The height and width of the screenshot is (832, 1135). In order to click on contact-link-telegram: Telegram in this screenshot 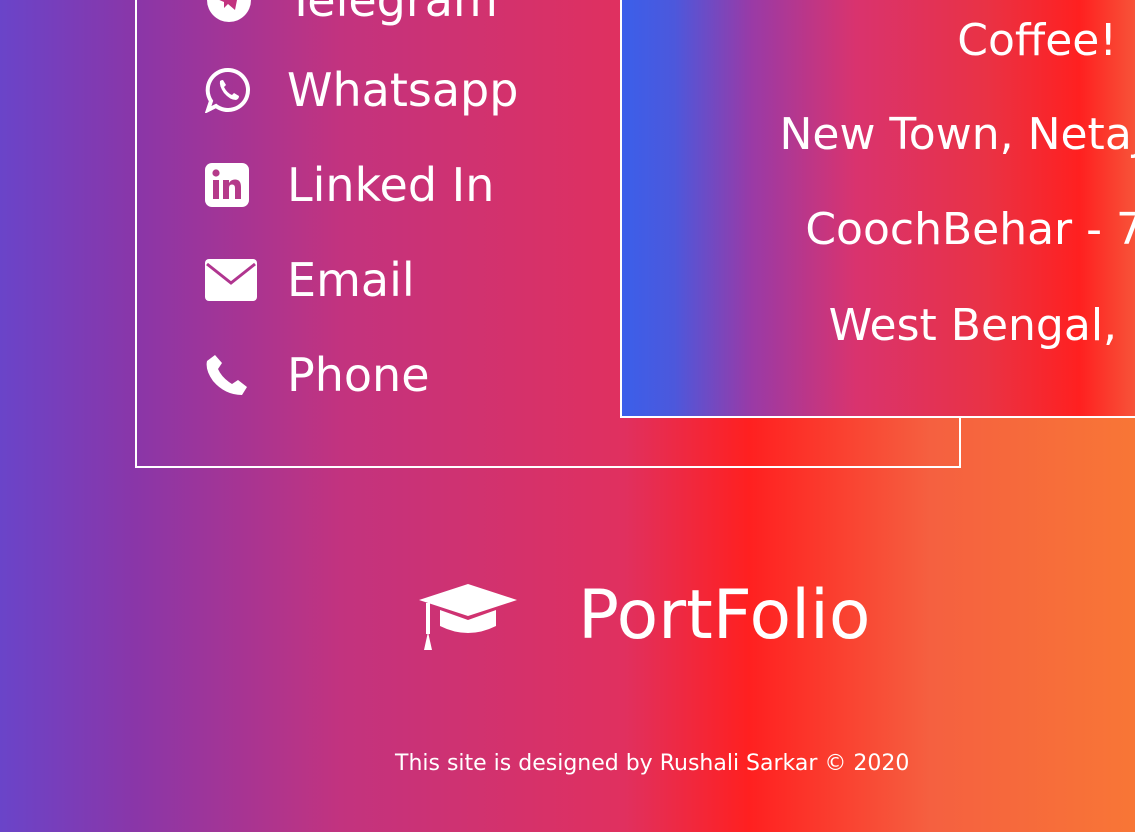, I will do `click(351, 15)`.